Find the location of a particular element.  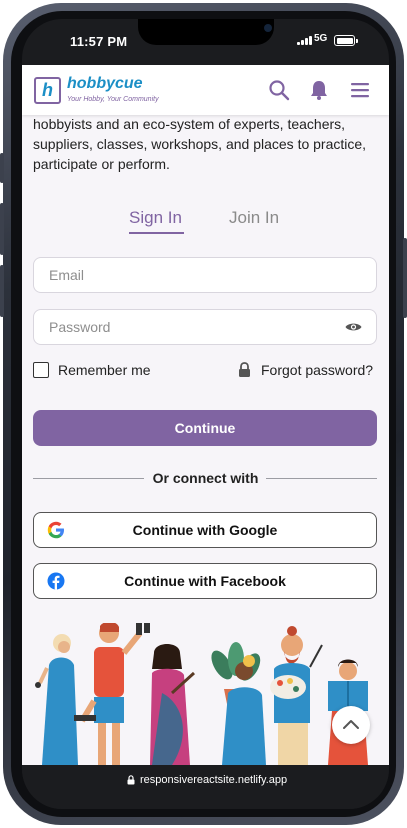

logo-name: hobbycue is located at coordinates (105, 84).